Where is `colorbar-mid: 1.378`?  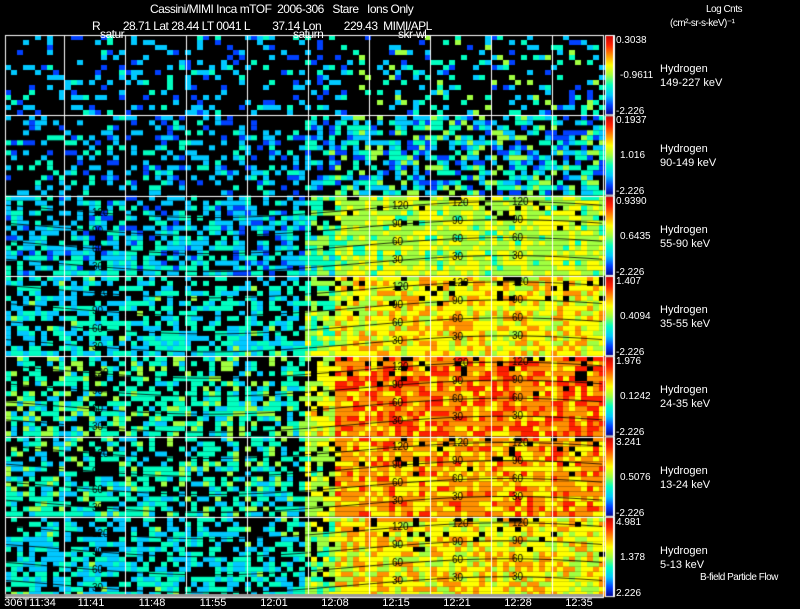 colorbar-mid: 1.378 is located at coordinates (633, 557).